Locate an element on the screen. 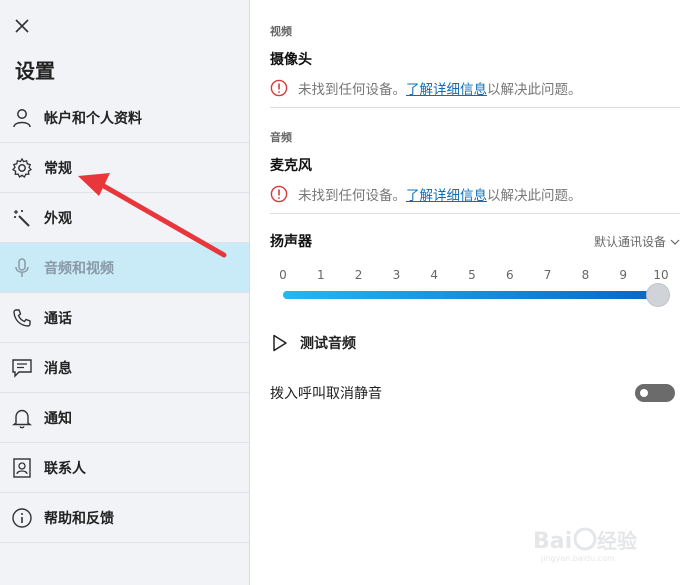  volume-tick-label: 0 is located at coordinates (283, 275).